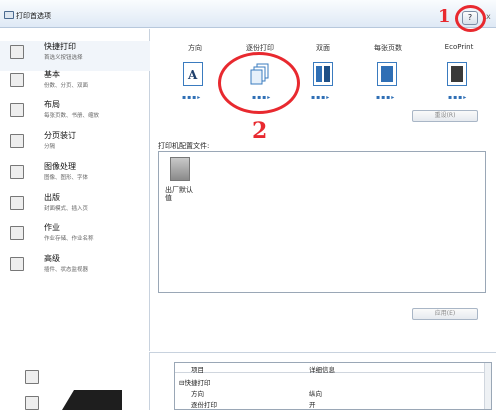 The width and height of the screenshot is (496, 410). What do you see at coordinates (385, 97) in the screenshot?
I see `pages-per-sheet-options: ▪▪▪▸` at bounding box center [385, 97].